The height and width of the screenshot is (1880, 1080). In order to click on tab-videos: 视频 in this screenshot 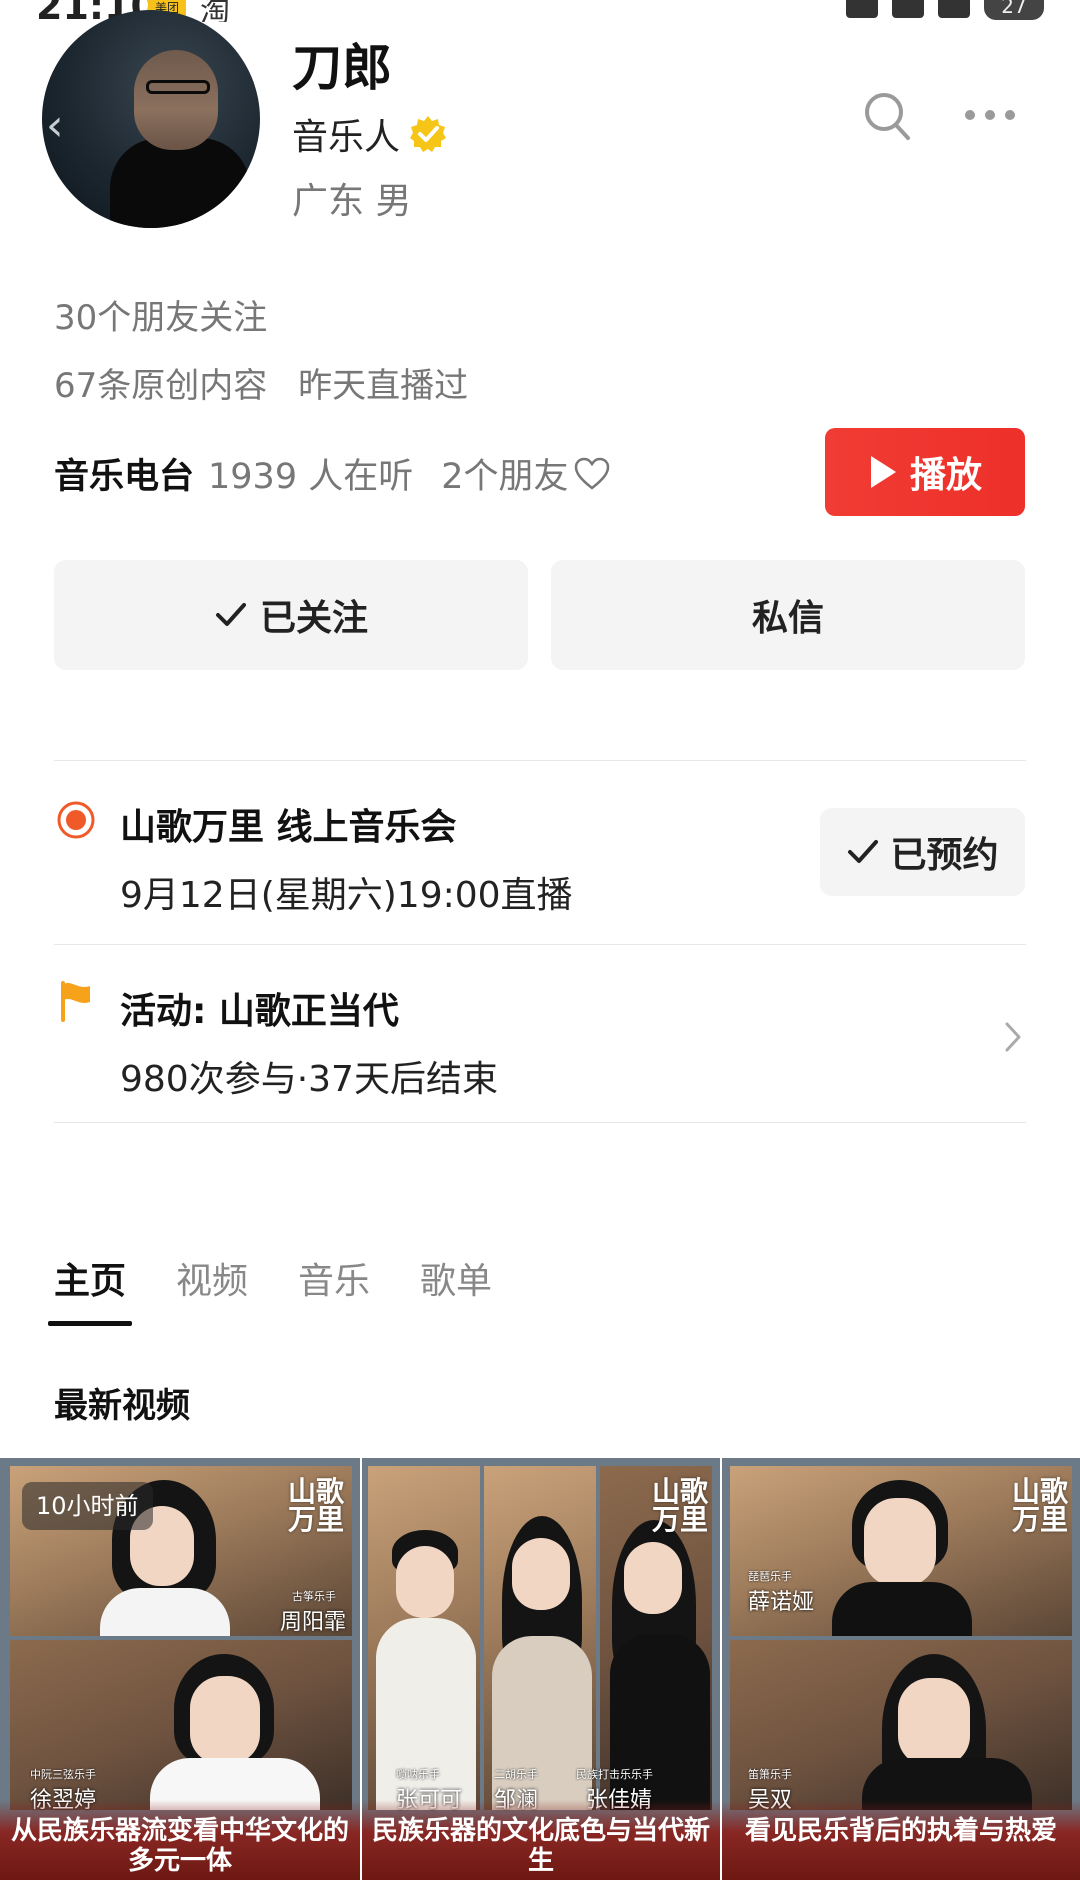, I will do `click(212, 1289)`.